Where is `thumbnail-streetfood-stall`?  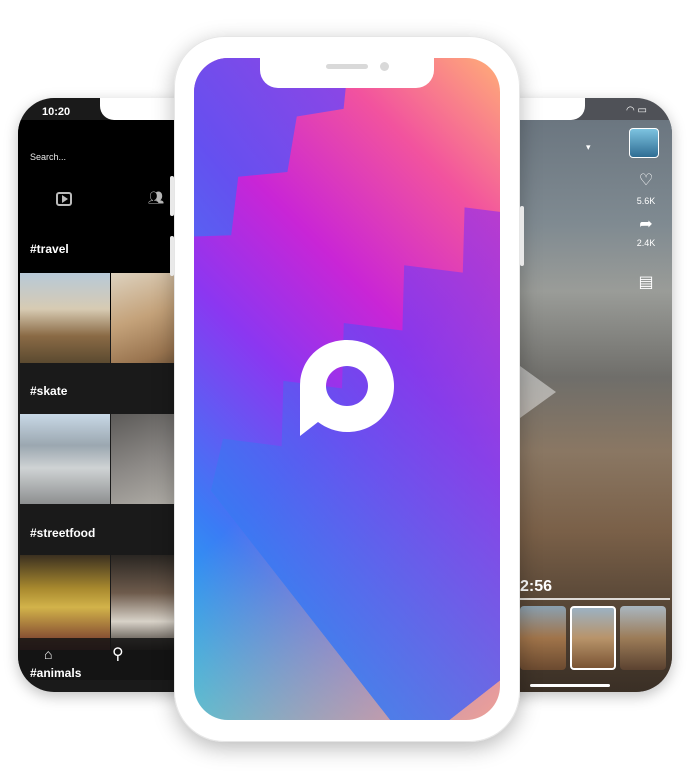 thumbnail-streetfood-stall is located at coordinates (65, 602).